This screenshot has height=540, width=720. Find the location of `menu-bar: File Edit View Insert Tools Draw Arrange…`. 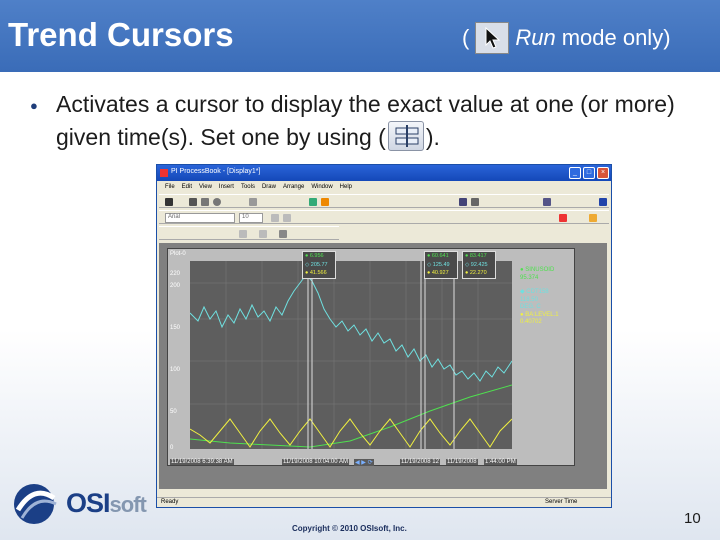

menu-bar: File Edit View Insert Tools Draw Arrange… is located at coordinates (384, 187).